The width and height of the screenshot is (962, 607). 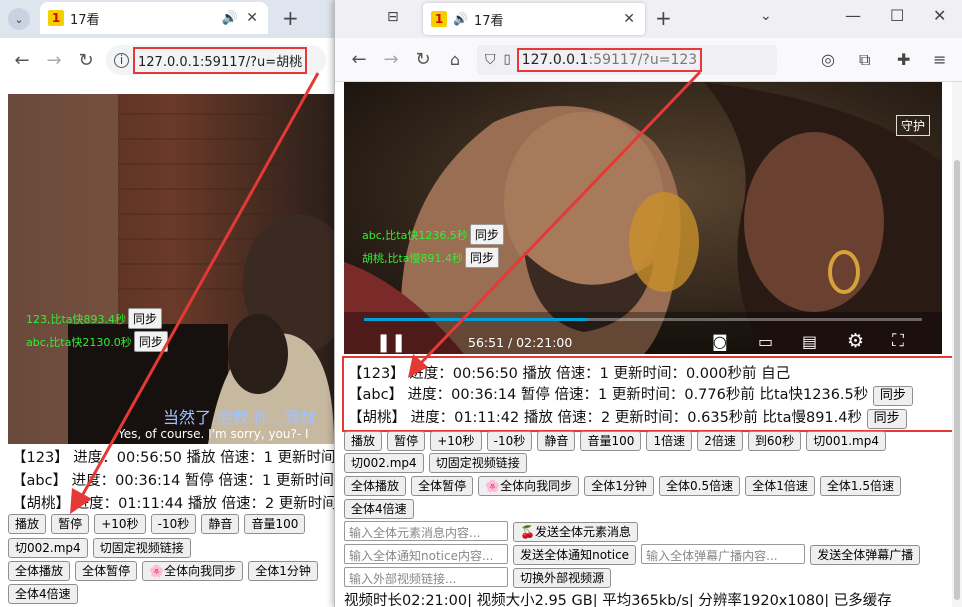 I want to click on control-row: 全体4倍速, so click(x=379, y=508).